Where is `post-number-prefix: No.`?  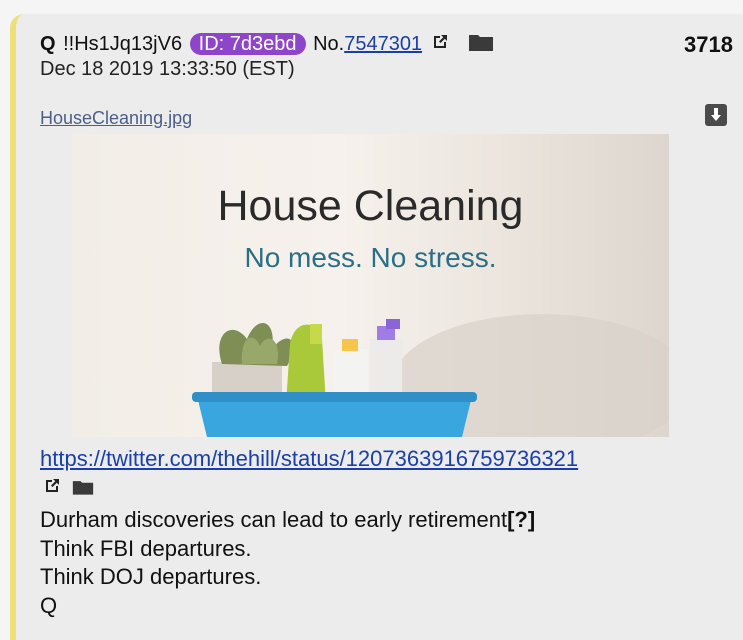 post-number-prefix: No. is located at coordinates (329, 44).